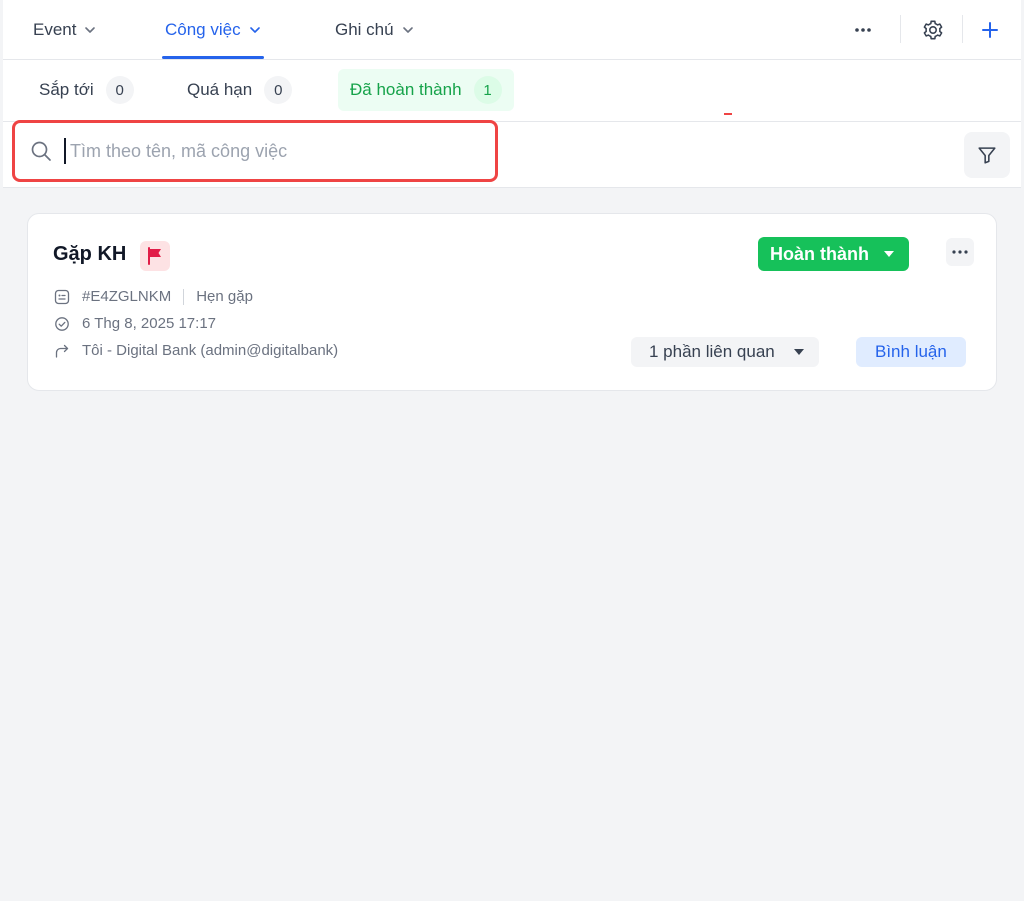 This screenshot has height=901, width=1024. What do you see at coordinates (203, 29) in the screenshot?
I see `tab-label: Công việc` at bounding box center [203, 29].